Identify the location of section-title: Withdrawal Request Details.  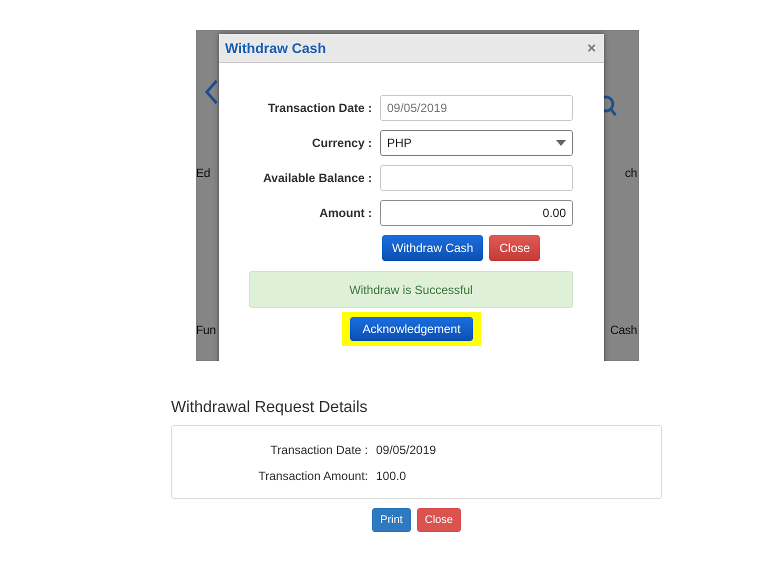
(270, 408).